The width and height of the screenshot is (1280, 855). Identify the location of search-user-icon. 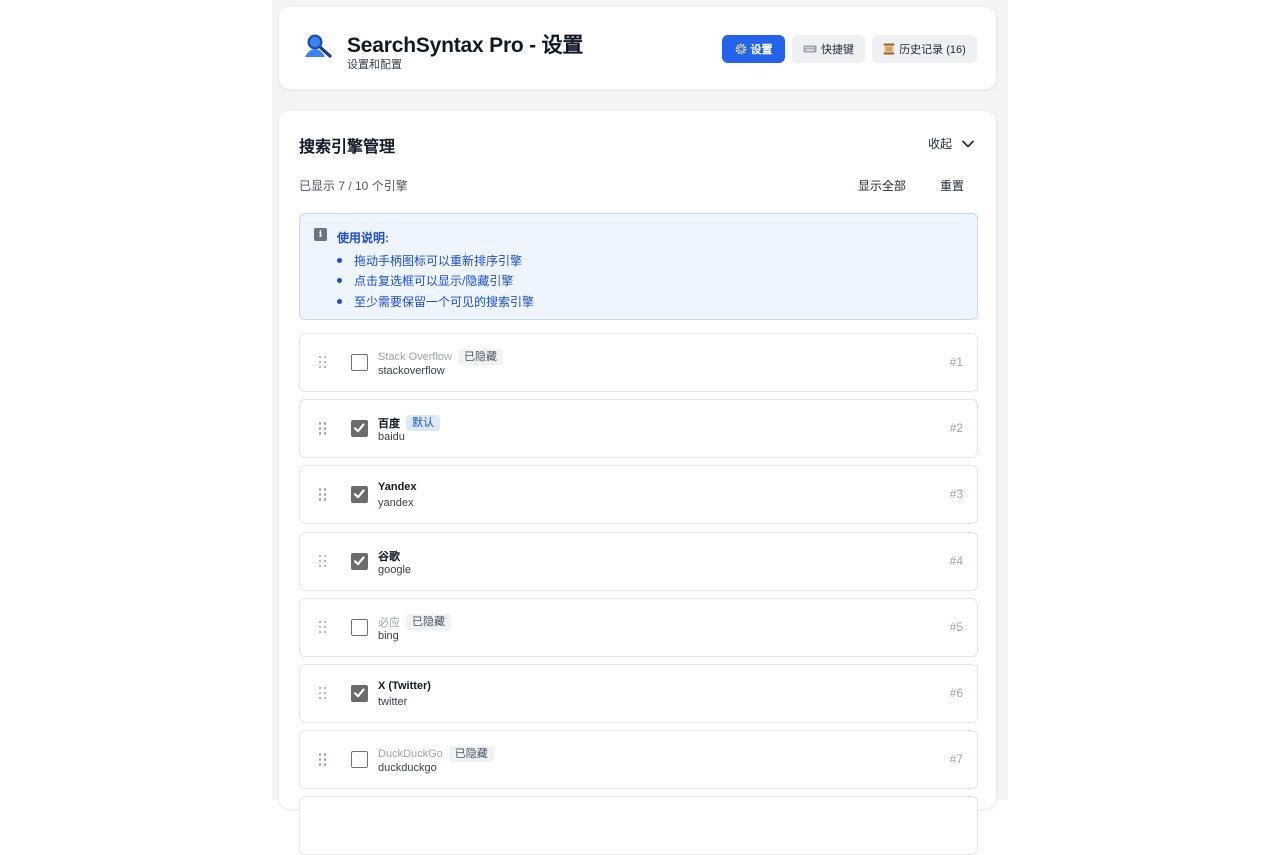
(318, 46).